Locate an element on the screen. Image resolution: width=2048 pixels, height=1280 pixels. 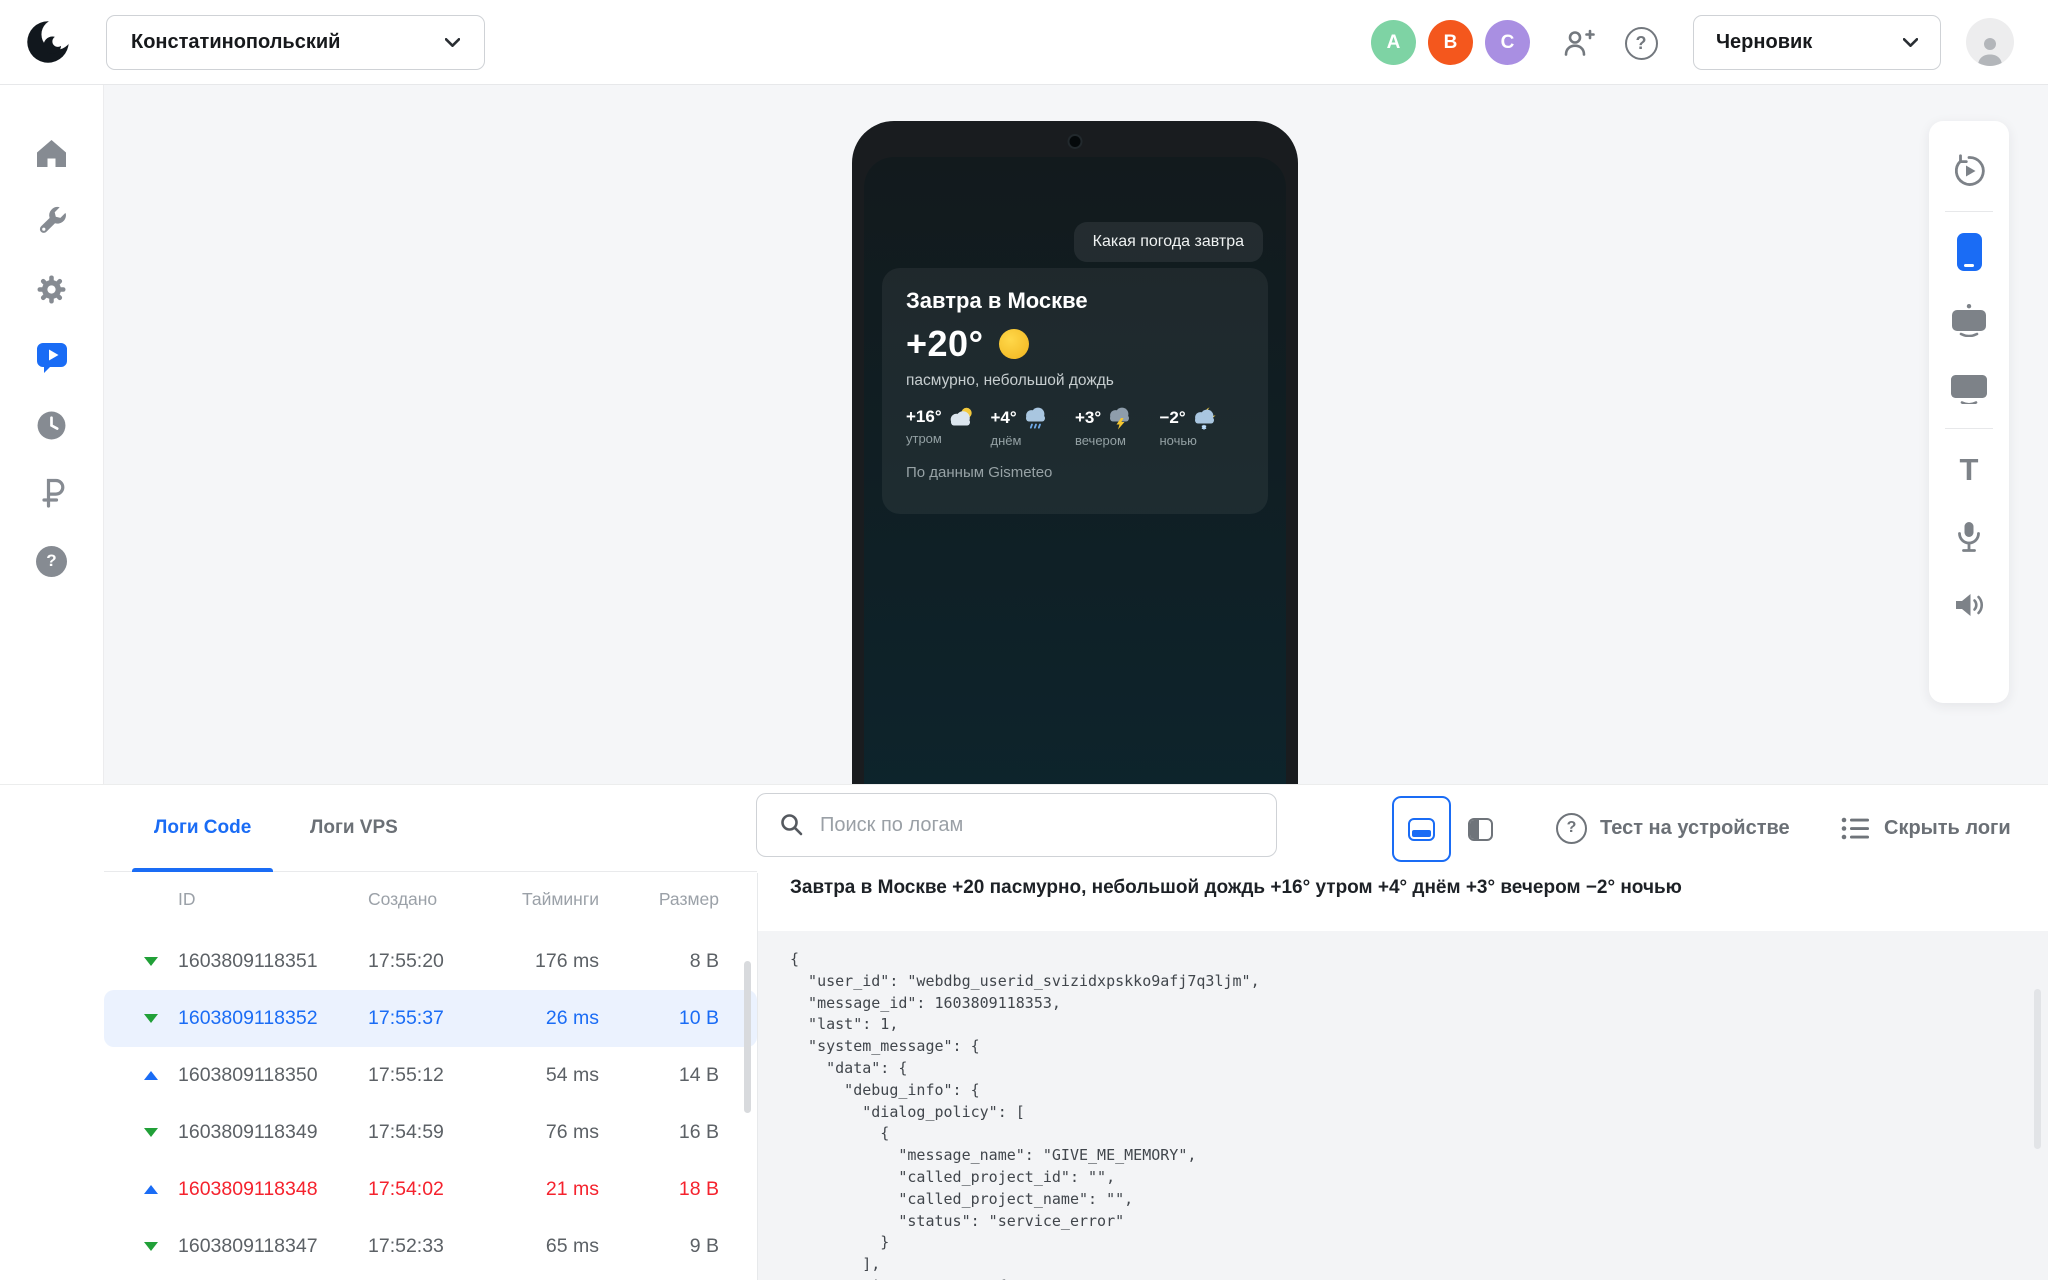
vertical-split-icon is located at coordinates (1480, 829).